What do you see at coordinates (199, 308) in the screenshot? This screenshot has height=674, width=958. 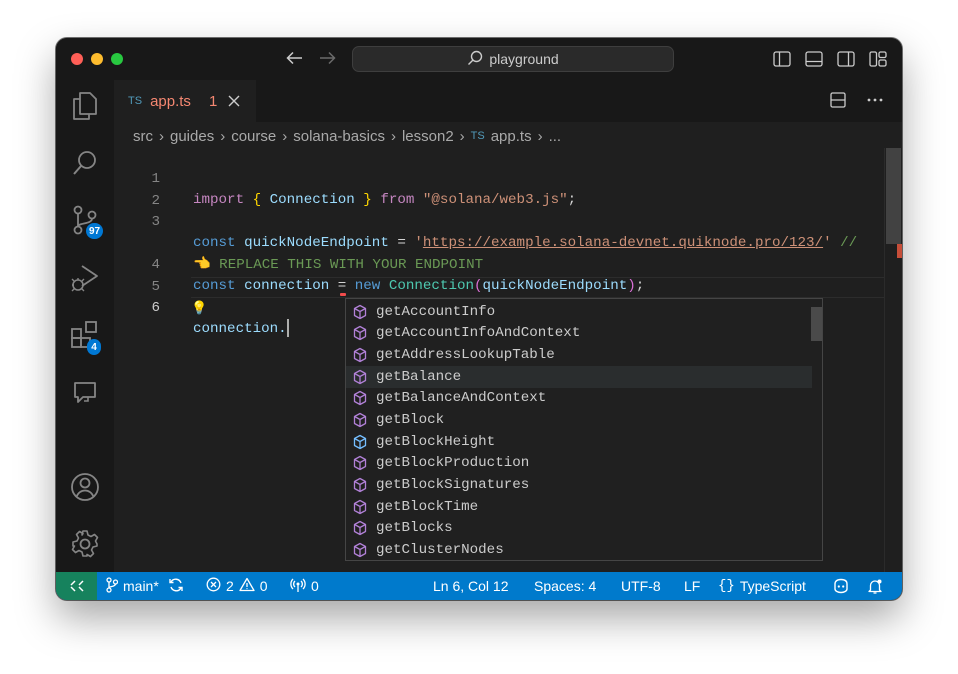 I see `lightbulb-icon: 💡` at bounding box center [199, 308].